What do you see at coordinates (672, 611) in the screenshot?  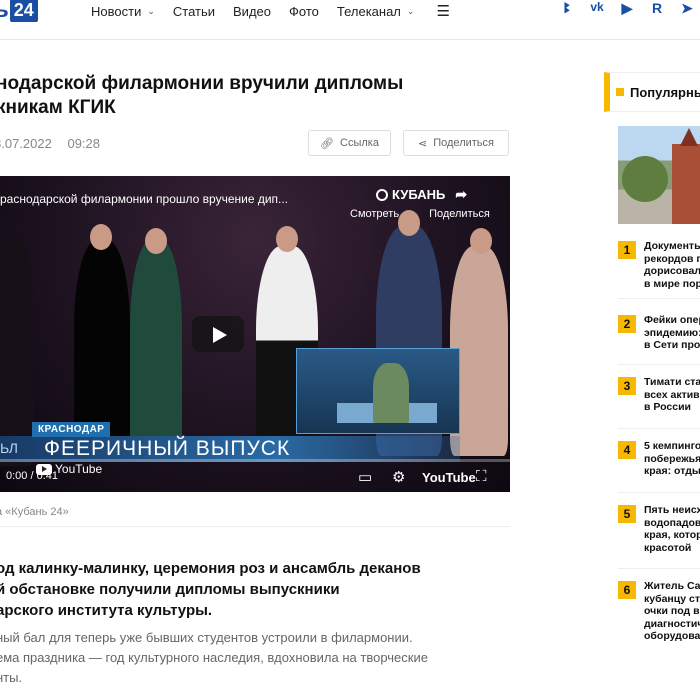 I see `popular-item-line: очки под в` at bounding box center [672, 611].